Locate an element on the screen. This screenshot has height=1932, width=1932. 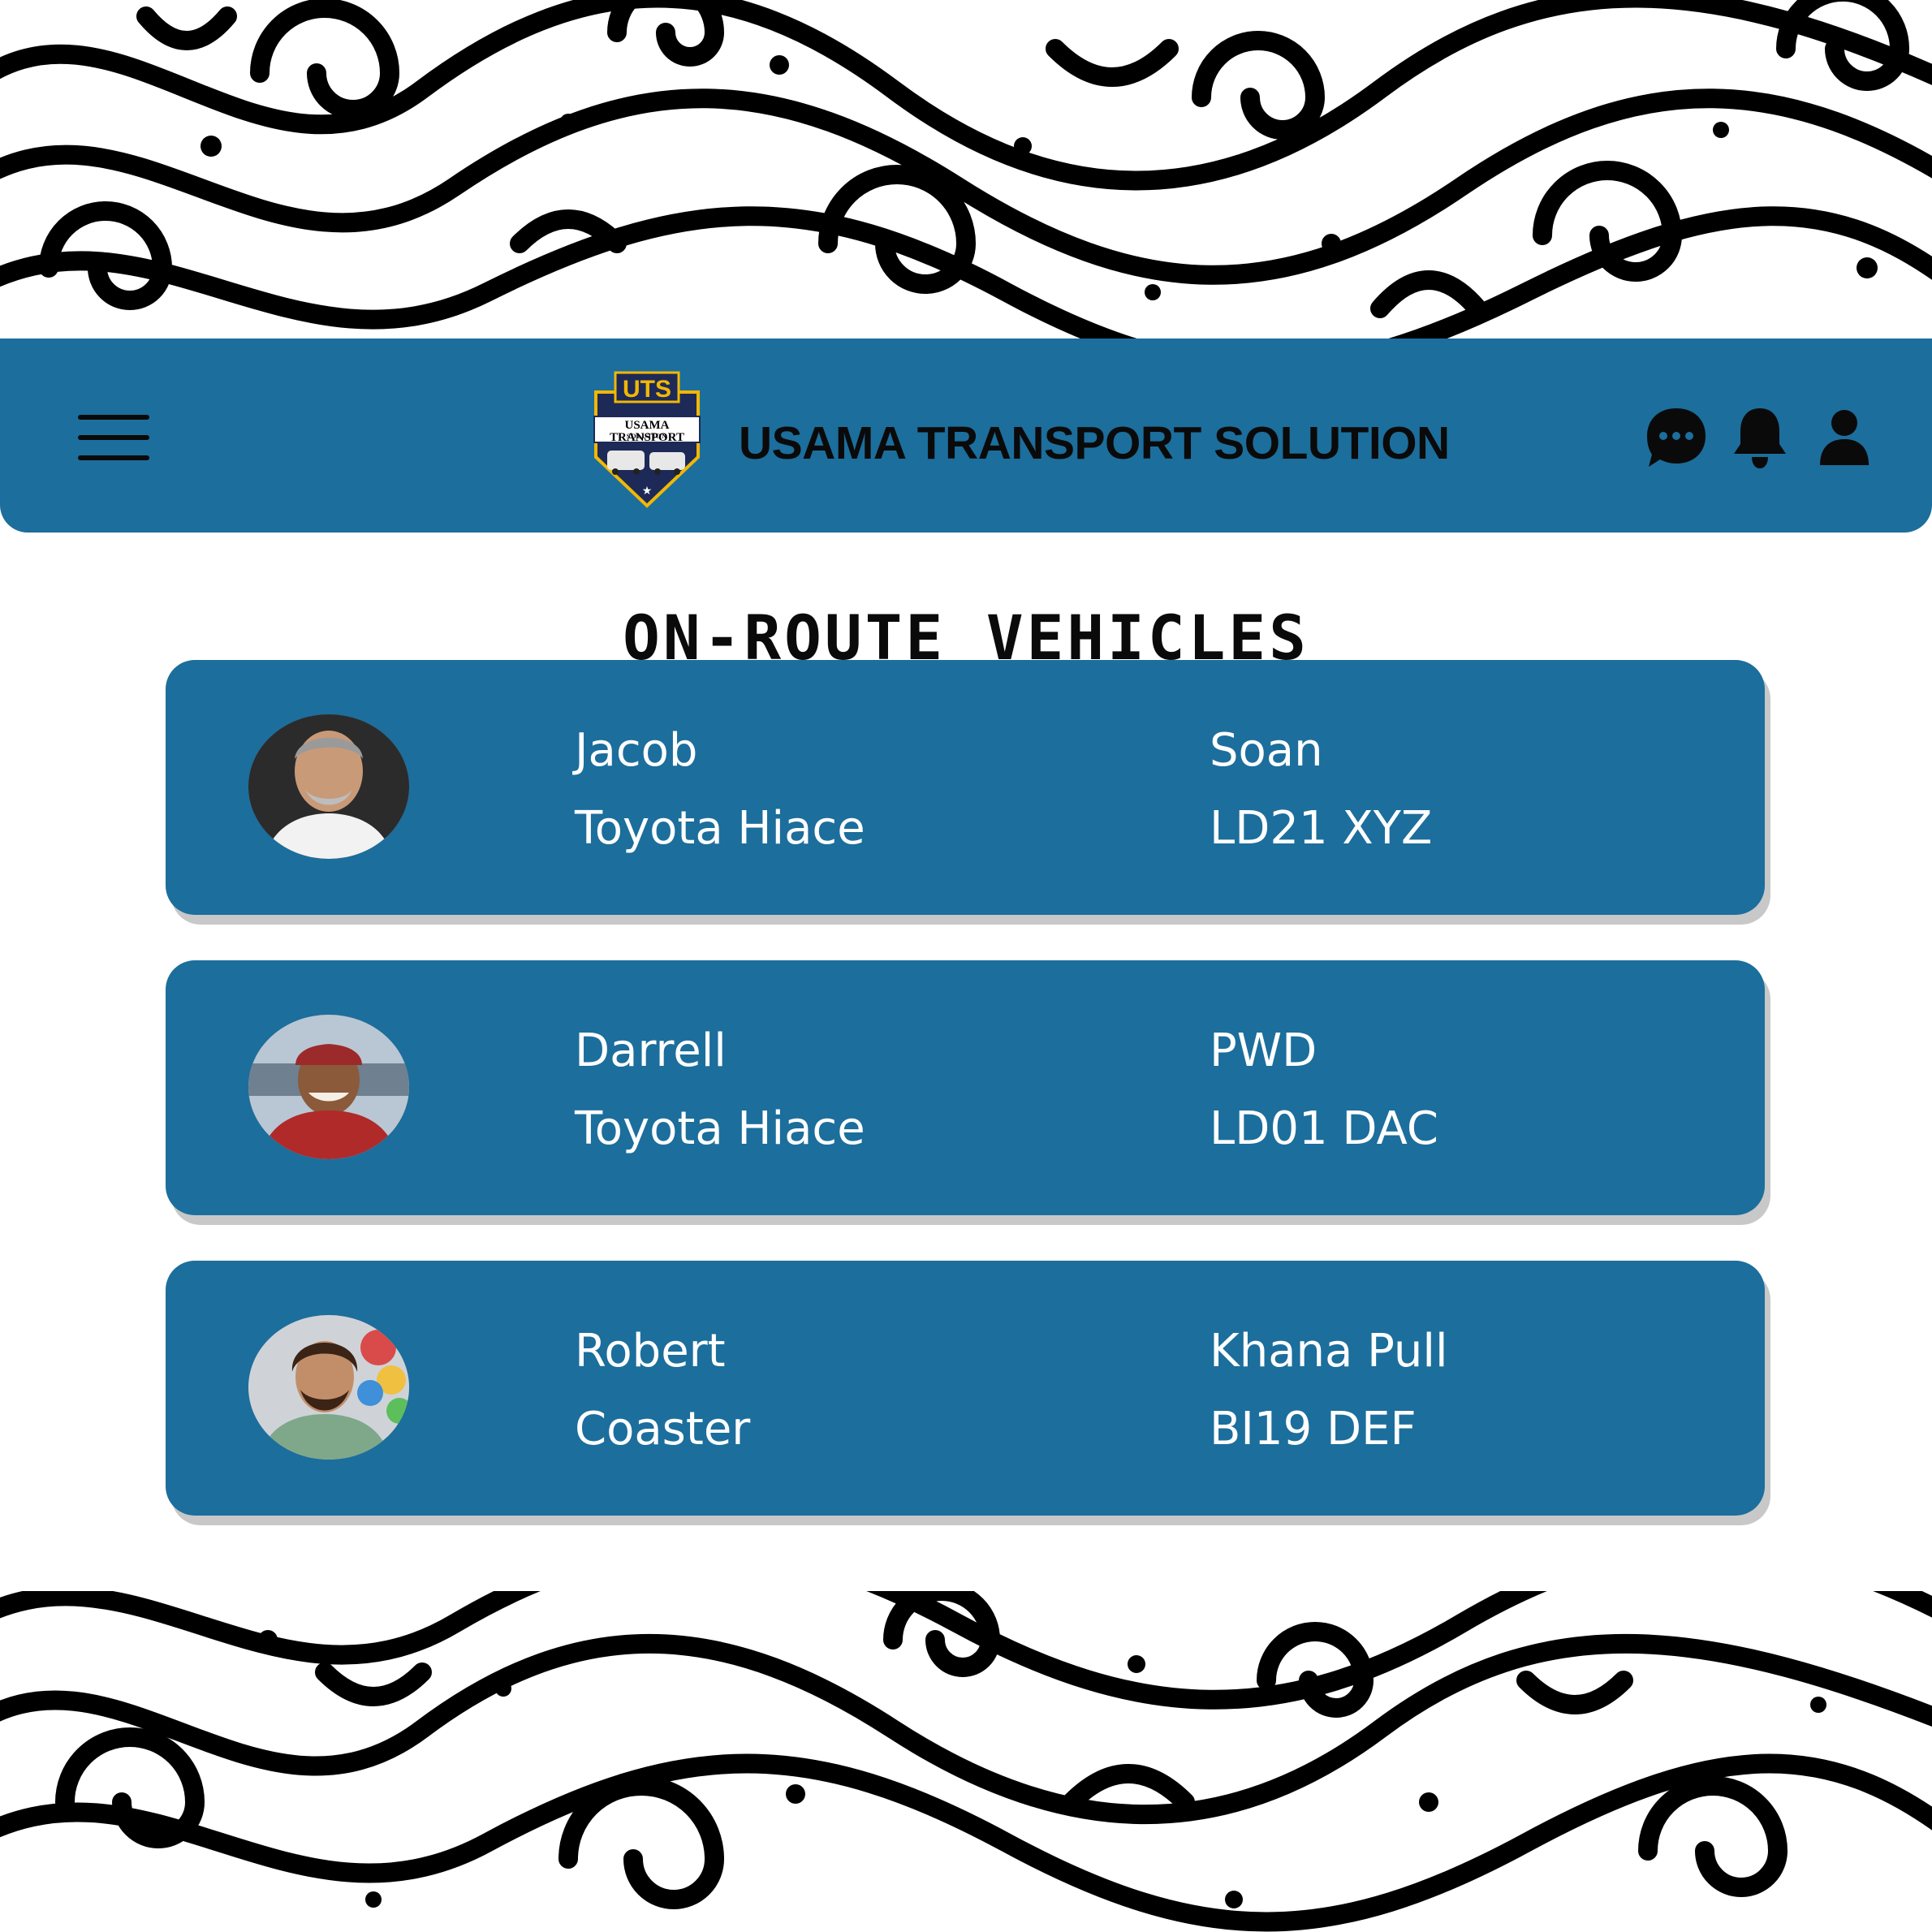
company-logo: UTS ★ USAMA TRANSPORT SOLUTION is located at coordinates (647, 439).